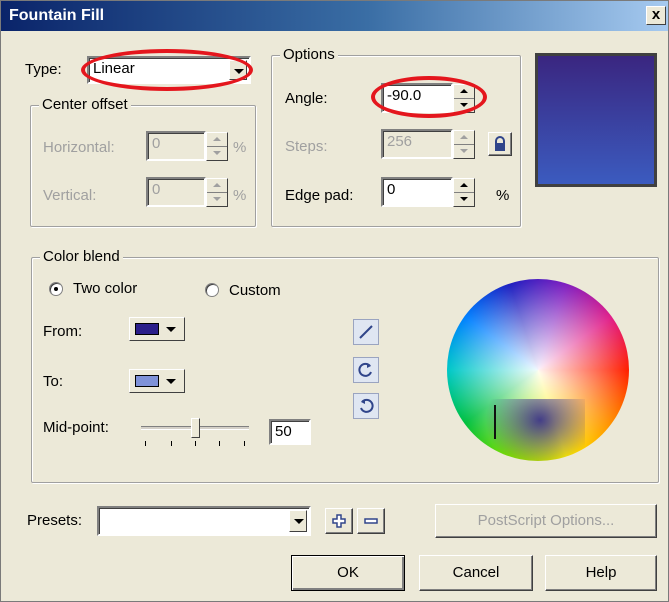 This screenshot has height=602, width=669. I want to click on close-icon: x, so click(656, 14).